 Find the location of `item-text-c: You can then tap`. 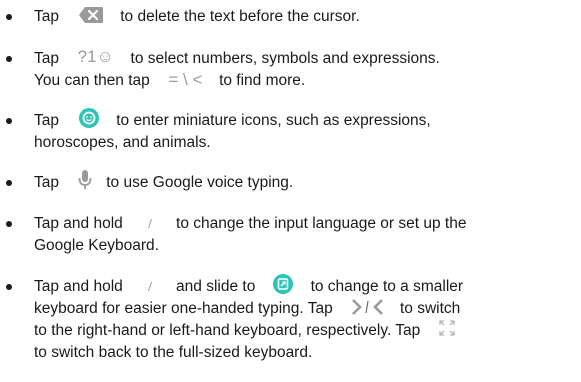

item-text-c: You can then tap is located at coordinates (92, 81).